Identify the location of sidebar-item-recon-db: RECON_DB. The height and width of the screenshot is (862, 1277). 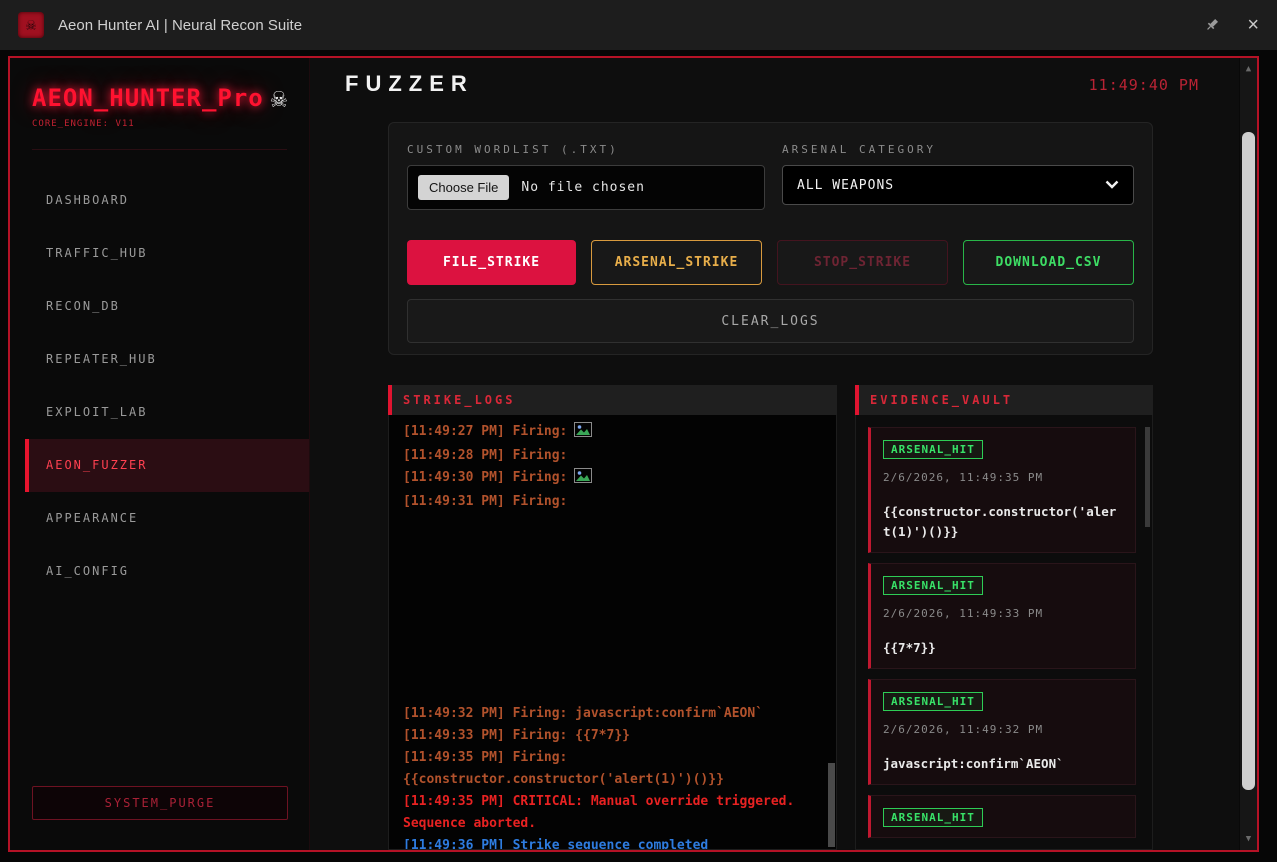
(159, 306).